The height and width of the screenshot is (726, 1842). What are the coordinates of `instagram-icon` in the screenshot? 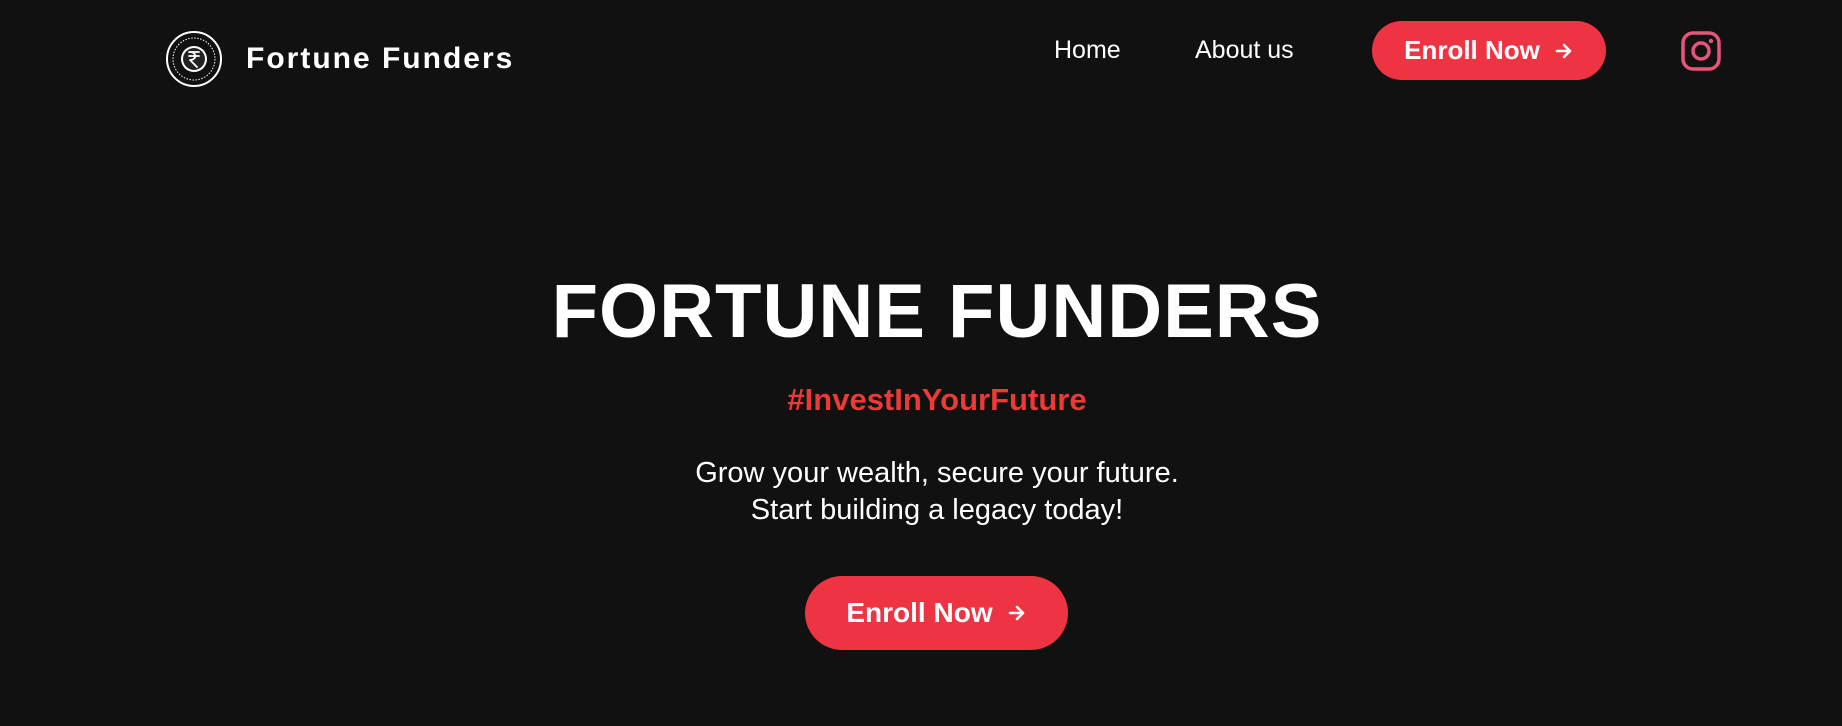 It's located at (1701, 51).